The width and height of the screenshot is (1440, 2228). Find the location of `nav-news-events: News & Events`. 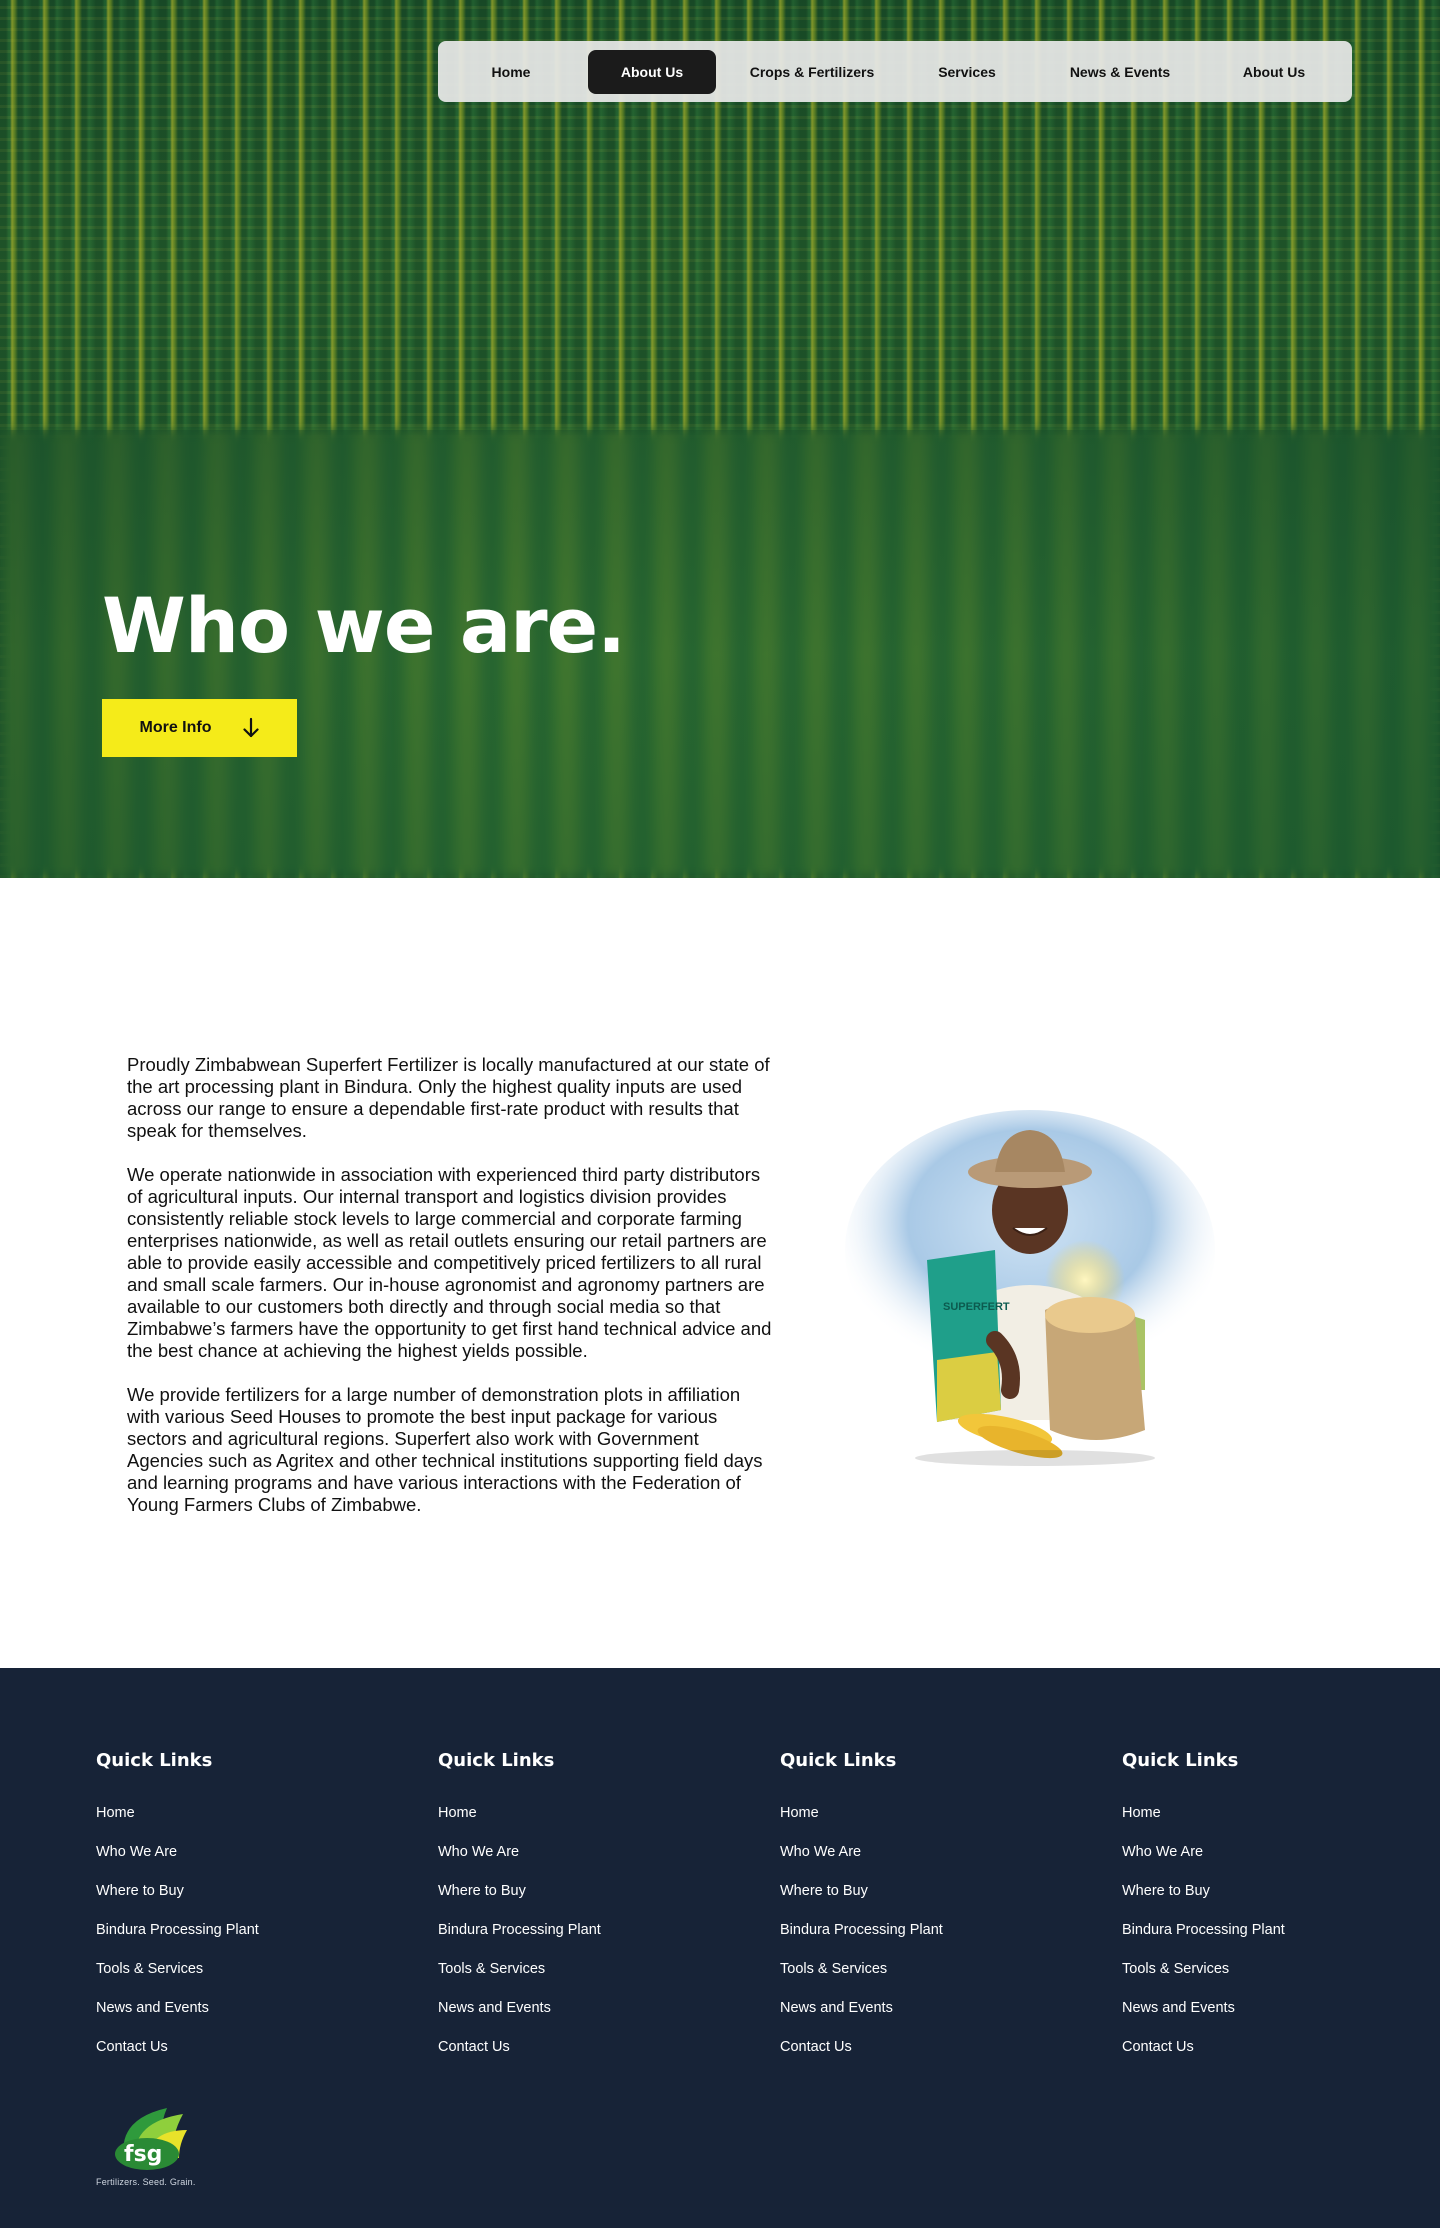

nav-news-events: News & Events is located at coordinates (1120, 72).